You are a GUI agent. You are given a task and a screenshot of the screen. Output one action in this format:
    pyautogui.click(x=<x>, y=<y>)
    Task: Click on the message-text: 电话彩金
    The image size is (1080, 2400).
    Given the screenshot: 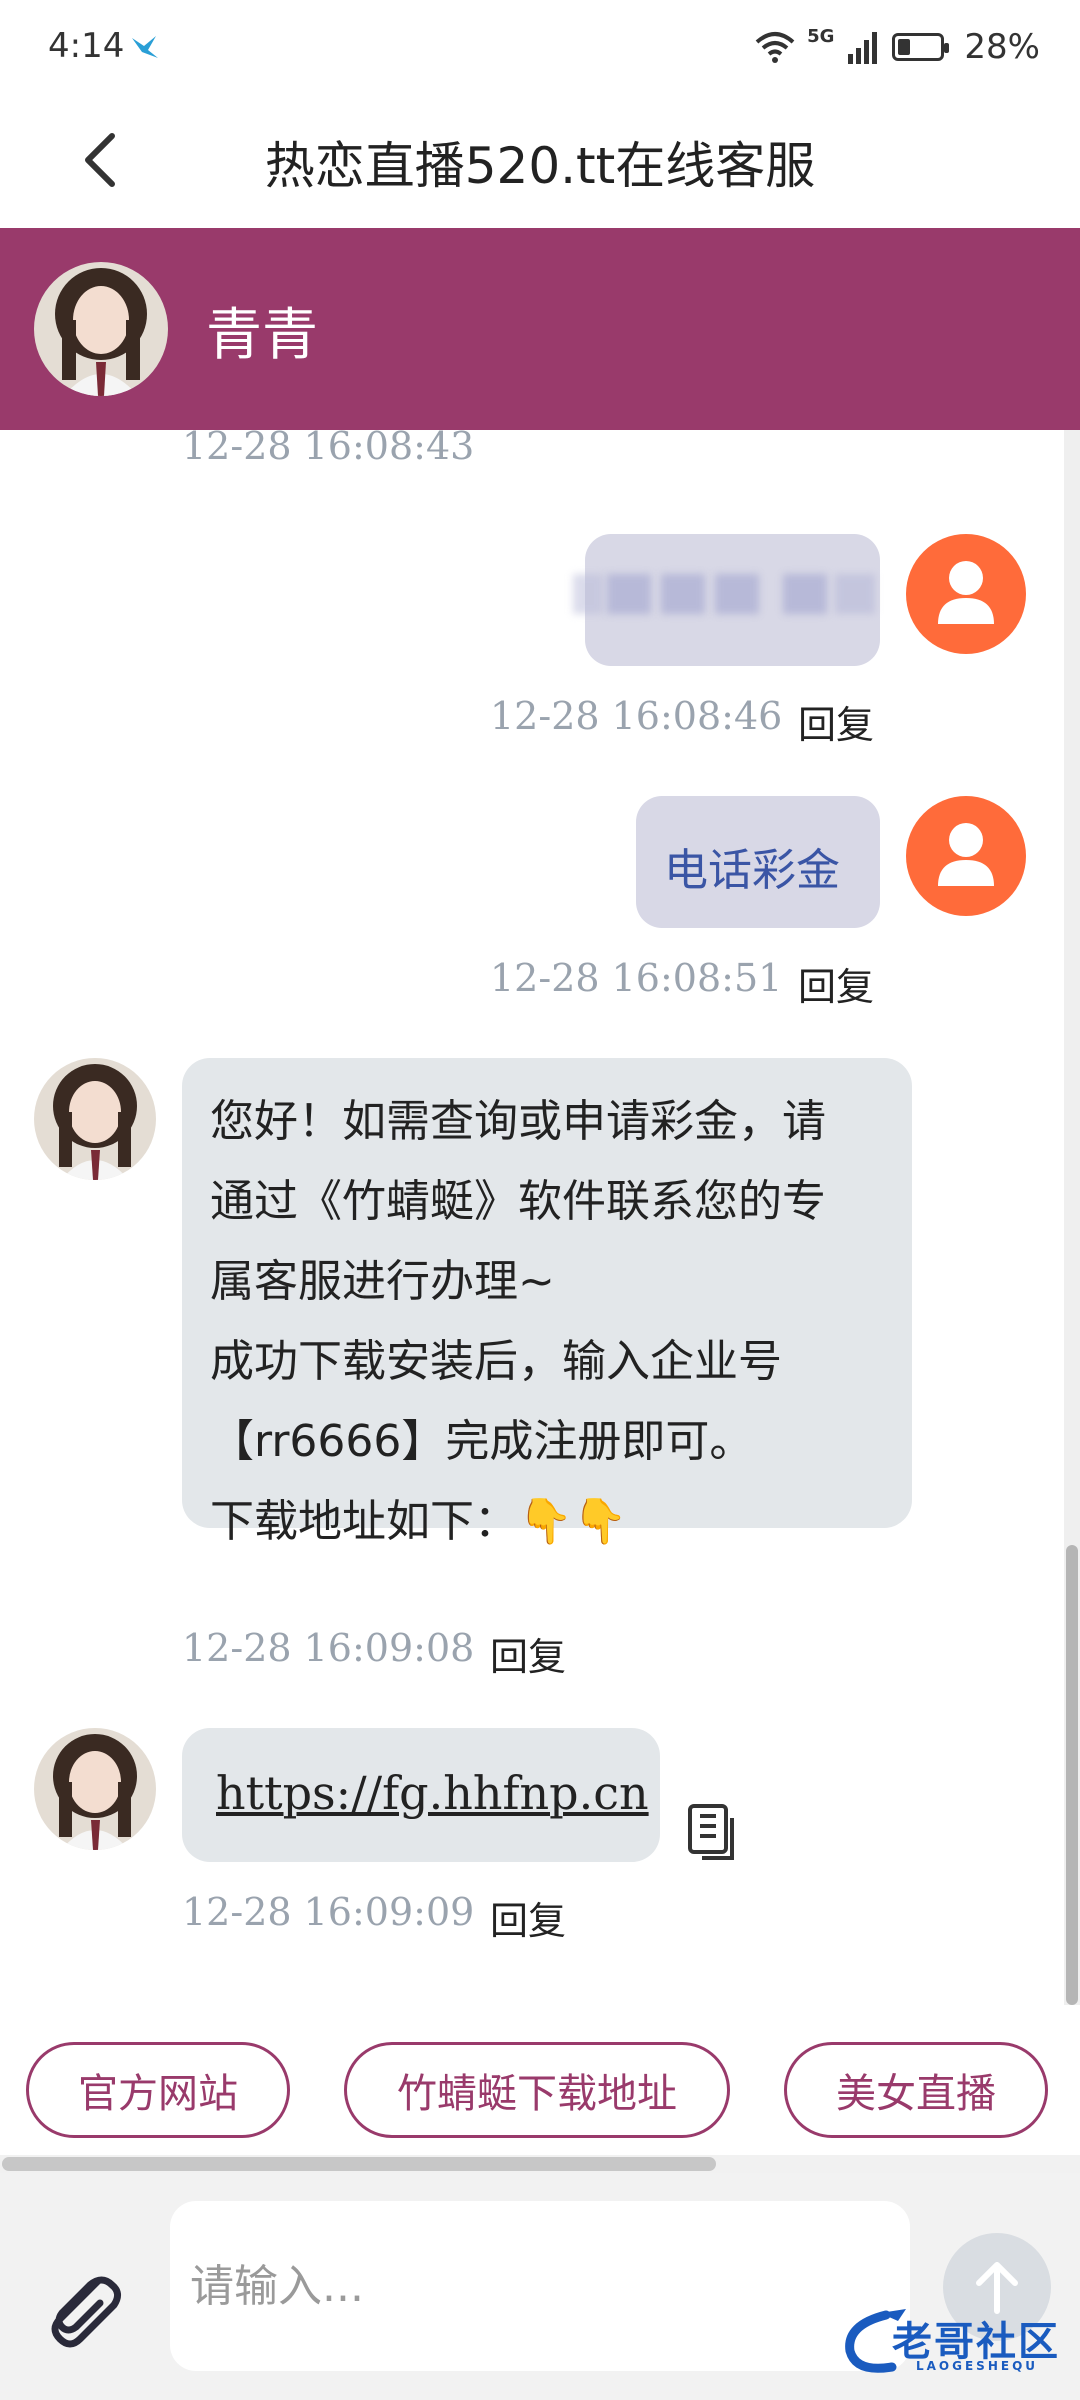 What is the action you would take?
    pyautogui.click(x=752, y=870)
    